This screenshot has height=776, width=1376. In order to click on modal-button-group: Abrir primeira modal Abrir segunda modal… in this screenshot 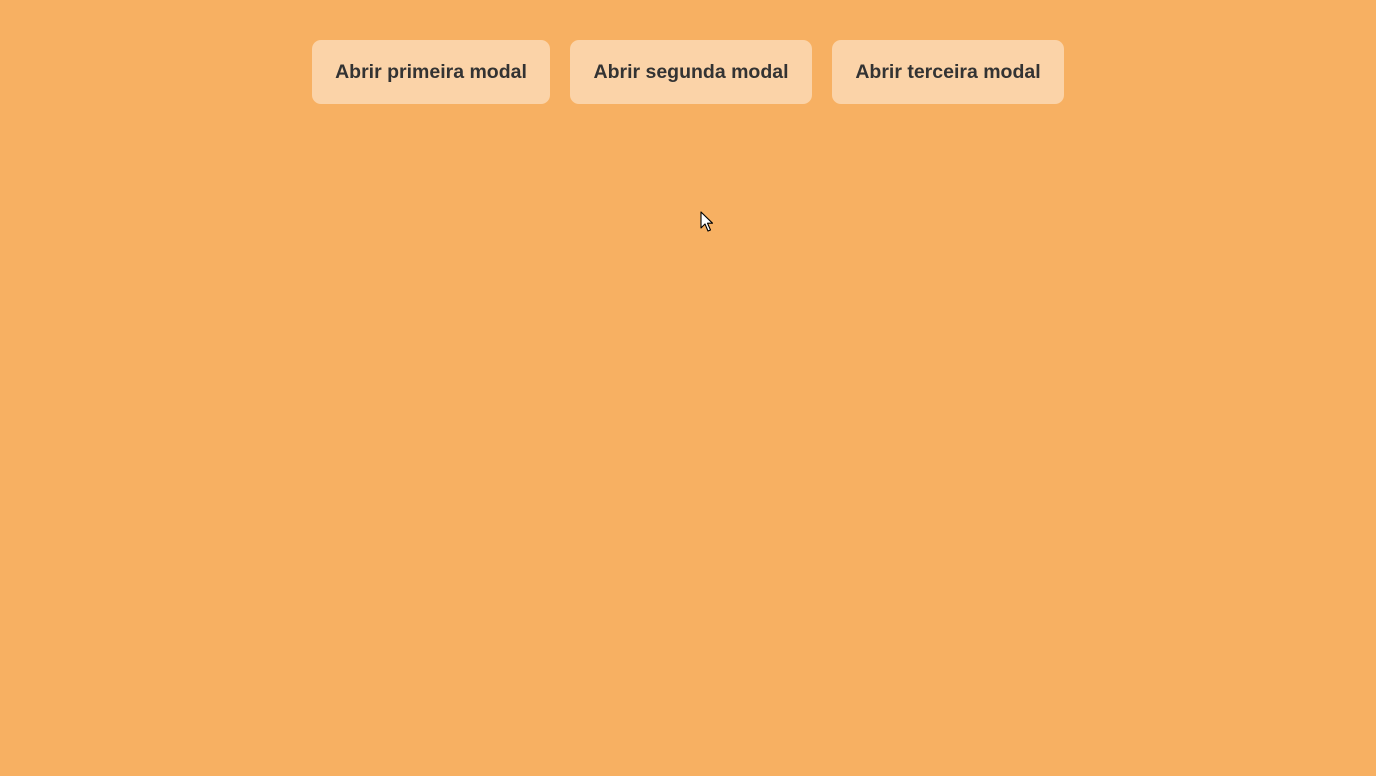, I will do `click(688, 72)`.